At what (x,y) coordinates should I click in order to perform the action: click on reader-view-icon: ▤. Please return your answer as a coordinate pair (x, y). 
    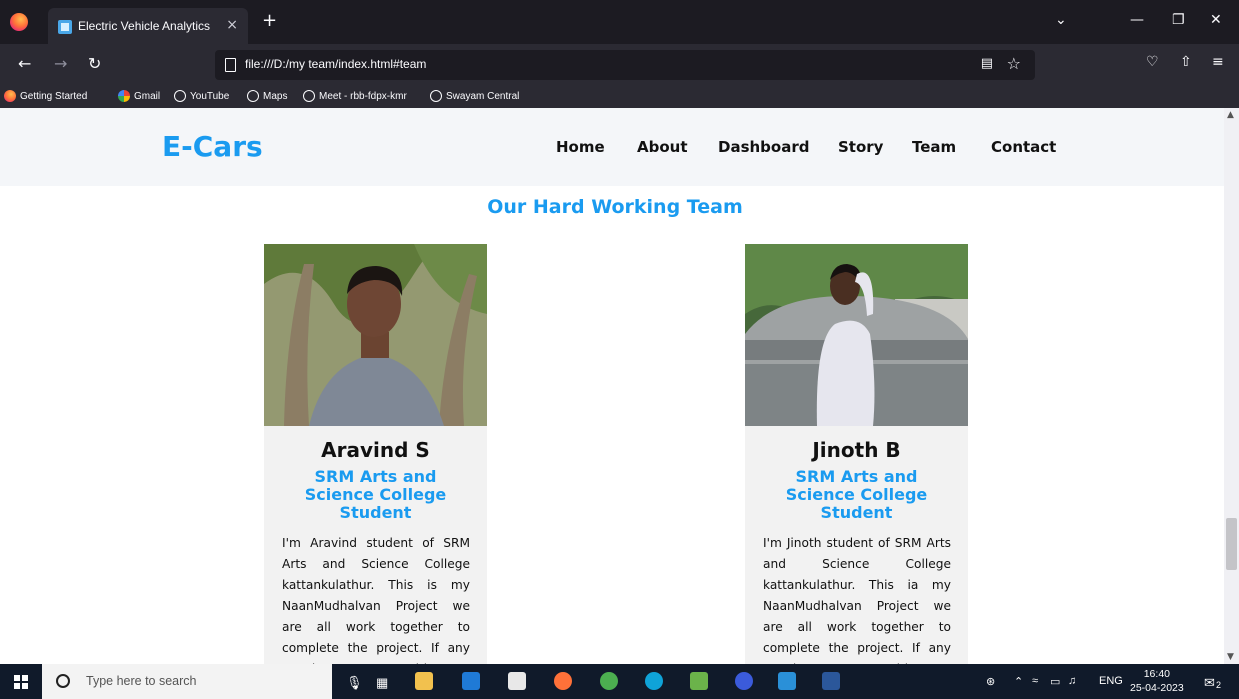
    Looking at the image, I should click on (987, 63).